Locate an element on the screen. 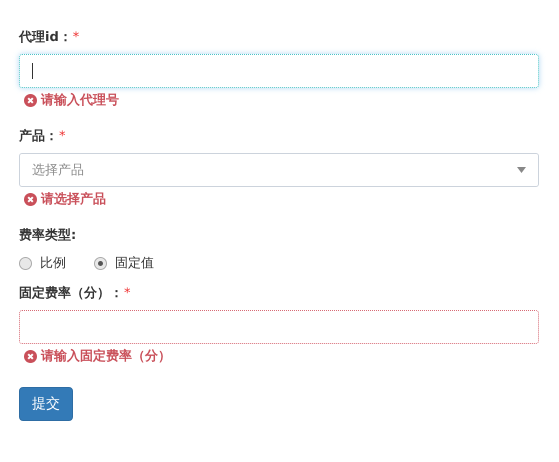  field-label: 固定费率（分）： is located at coordinates (71, 293).